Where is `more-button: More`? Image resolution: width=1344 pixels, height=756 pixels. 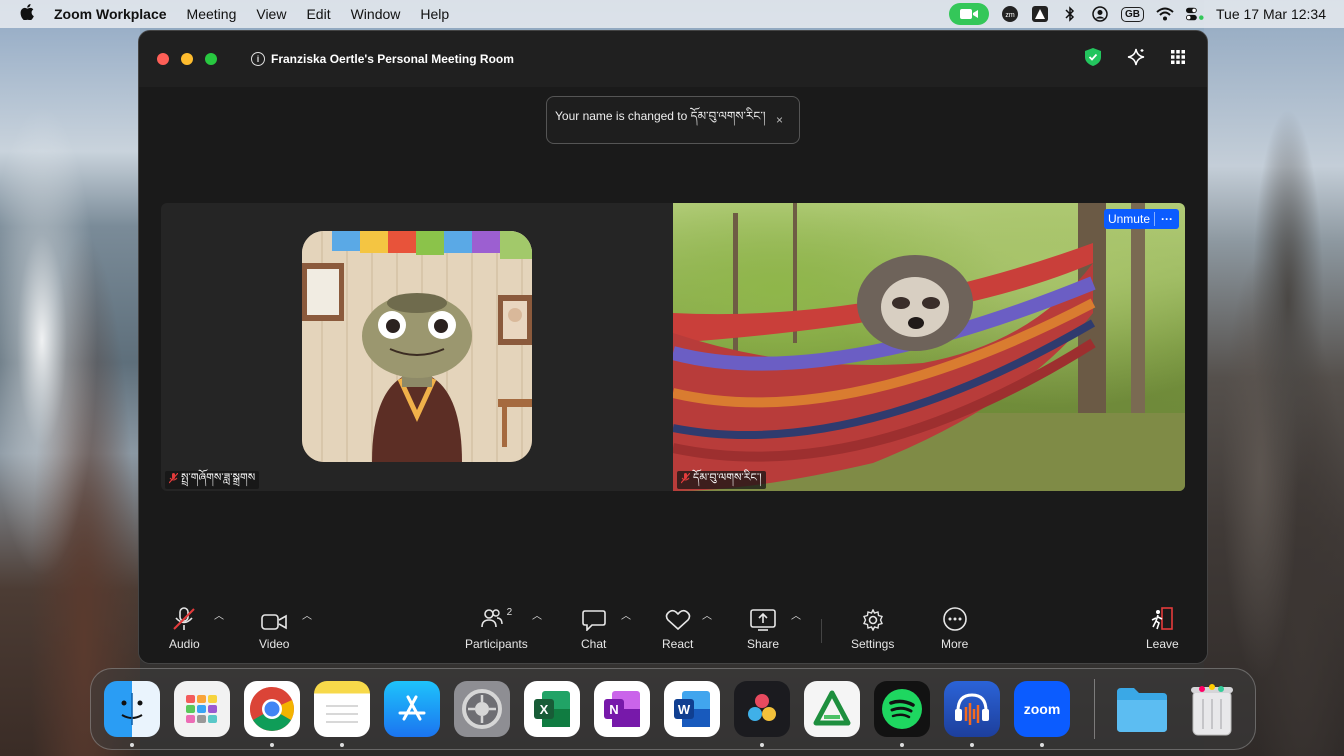
more-button: More is located at coordinates (954, 629).